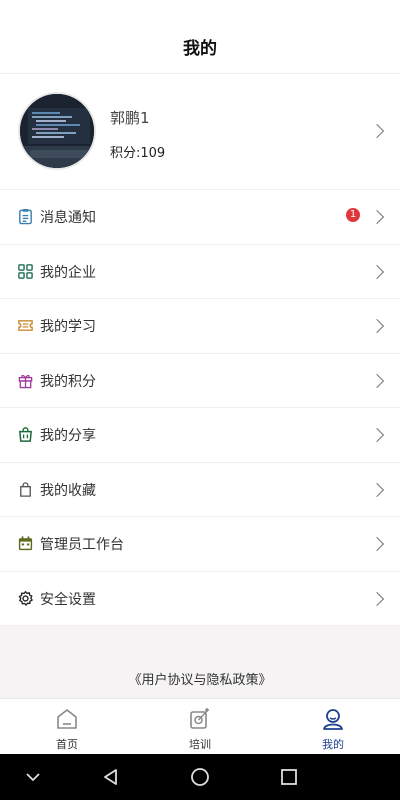 Image resolution: width=400 pixels, height=800 pixels. What do you see at coordinates (199, 718) in the screenshot?
I see `training-icon` at bounding box center [199, 718].